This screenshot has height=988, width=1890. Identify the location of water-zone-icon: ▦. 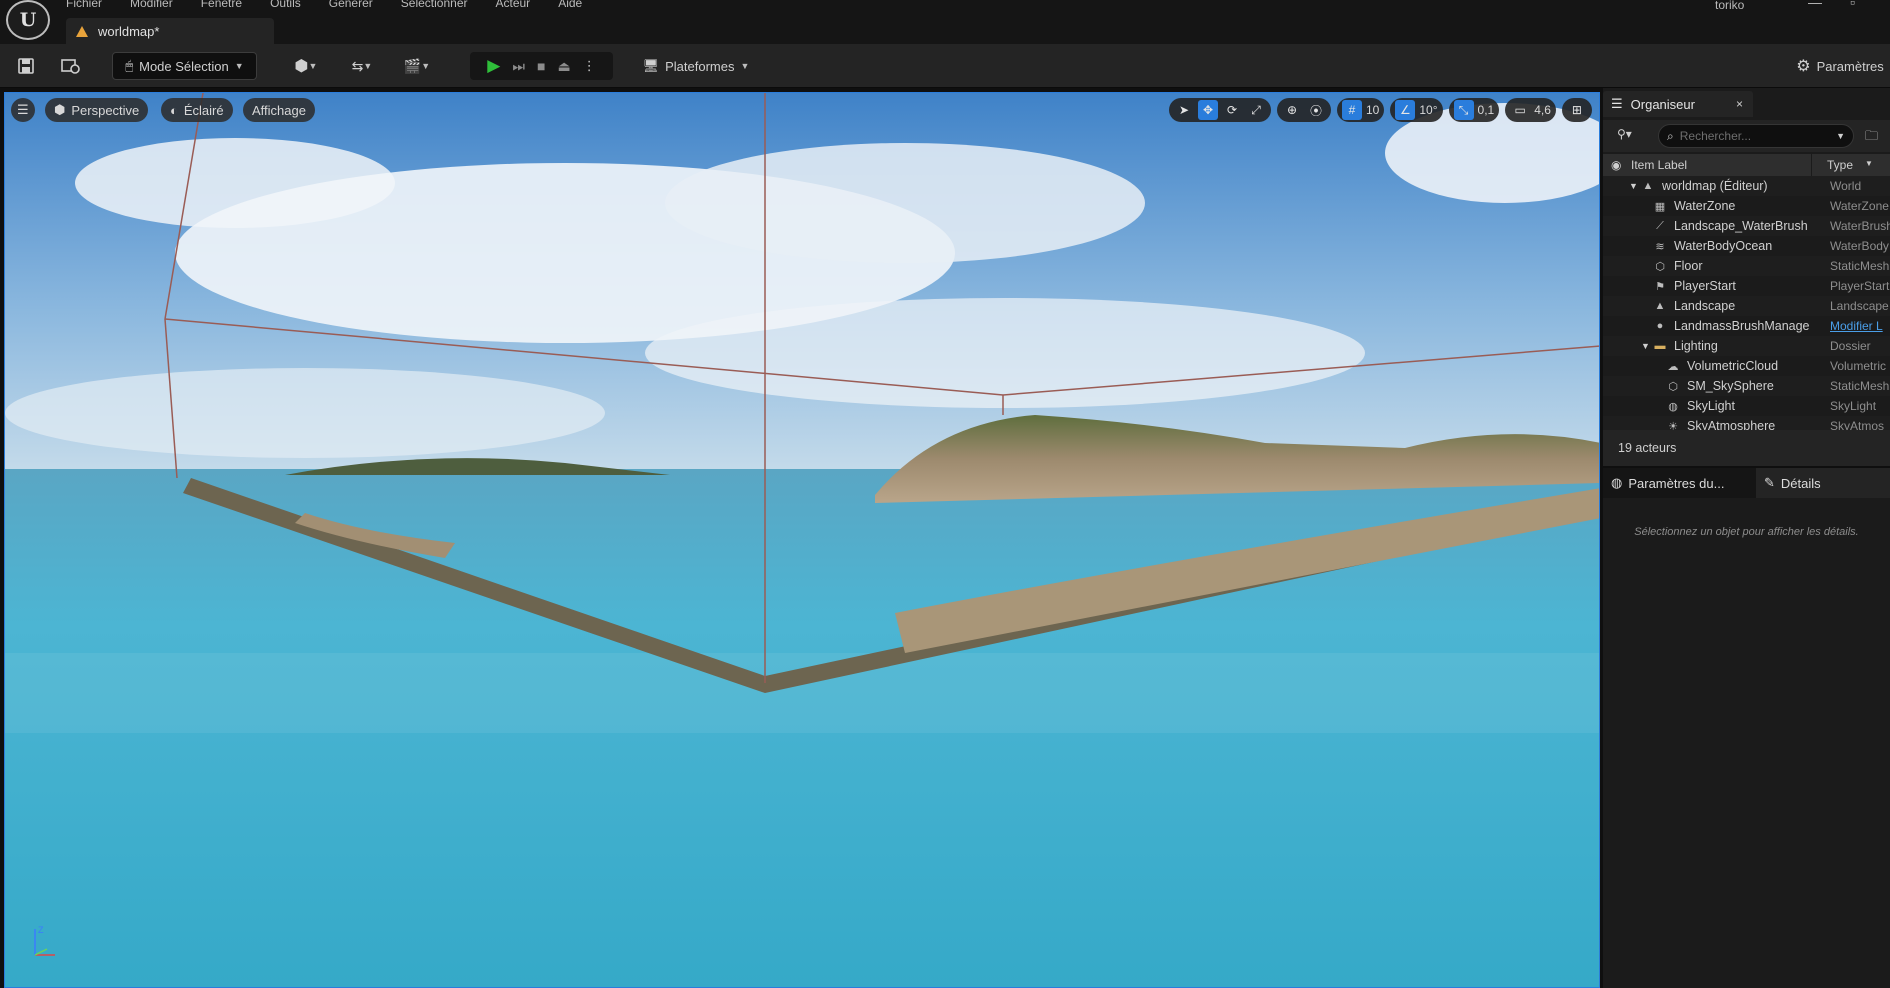
(1660, 206).